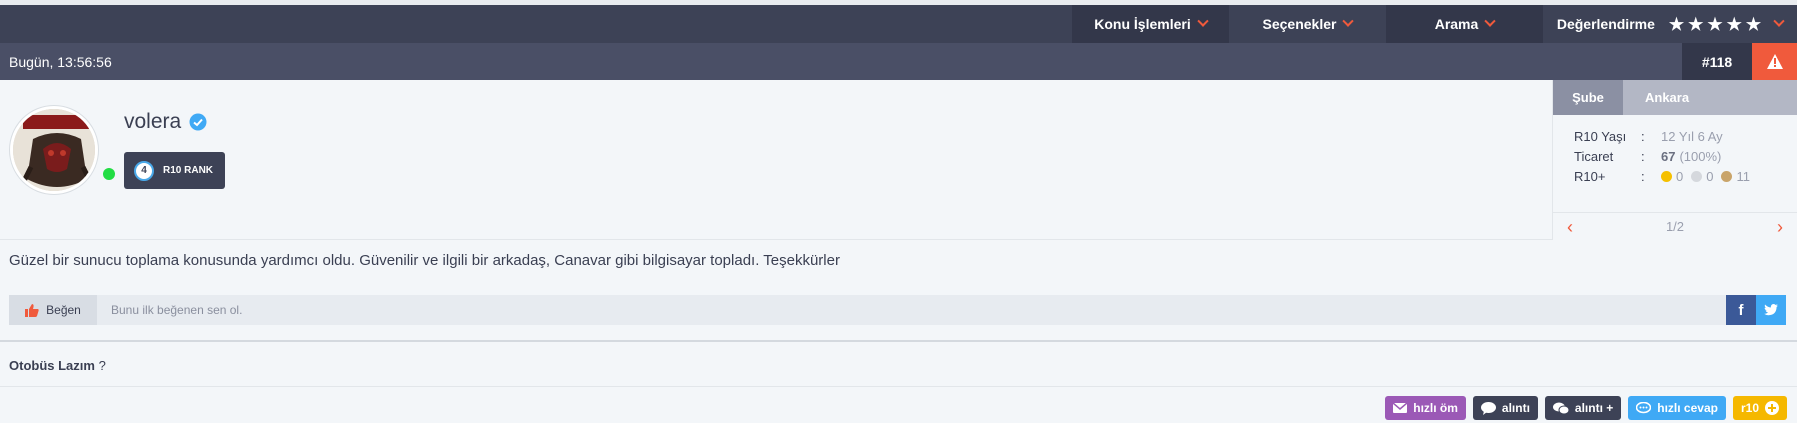 This screenshot has width=1797, height=423. I want to click on stat-row: R10+ : 0 0 11, so click(1675, 176).